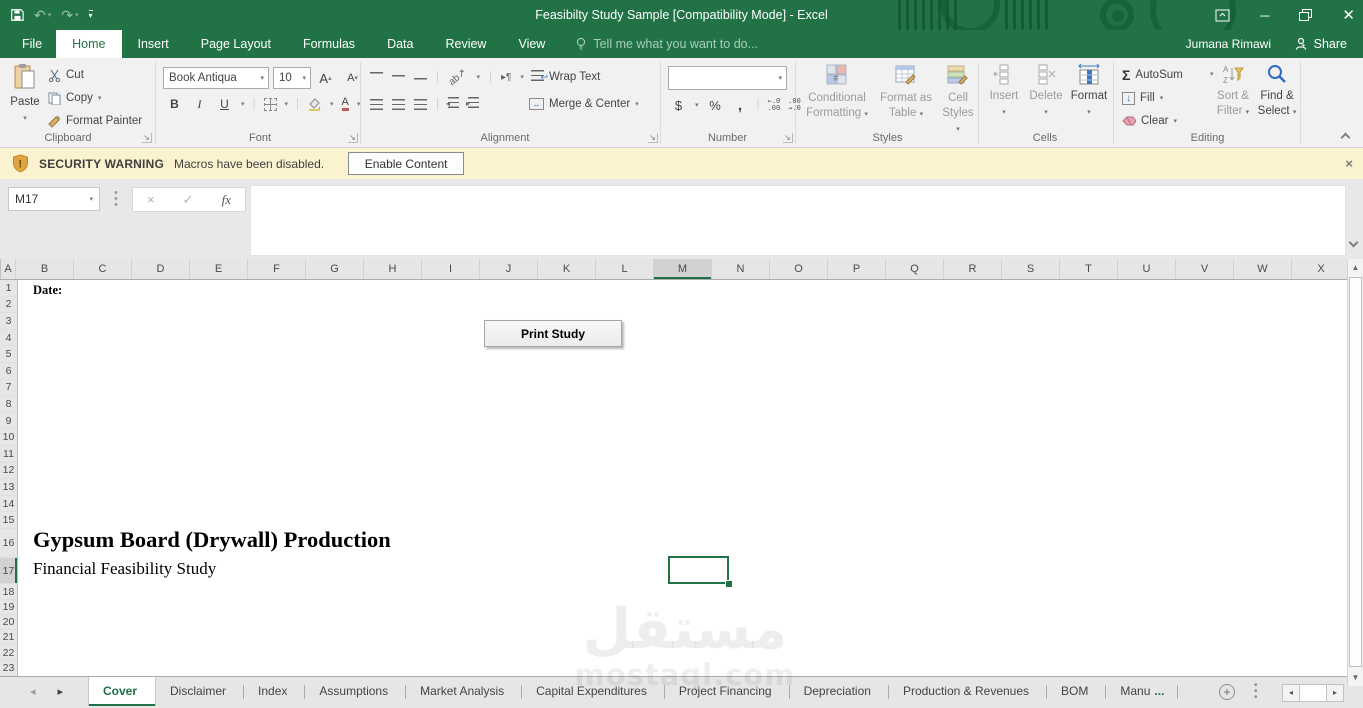  I want to click on column-header: V, so click(1205, 269).